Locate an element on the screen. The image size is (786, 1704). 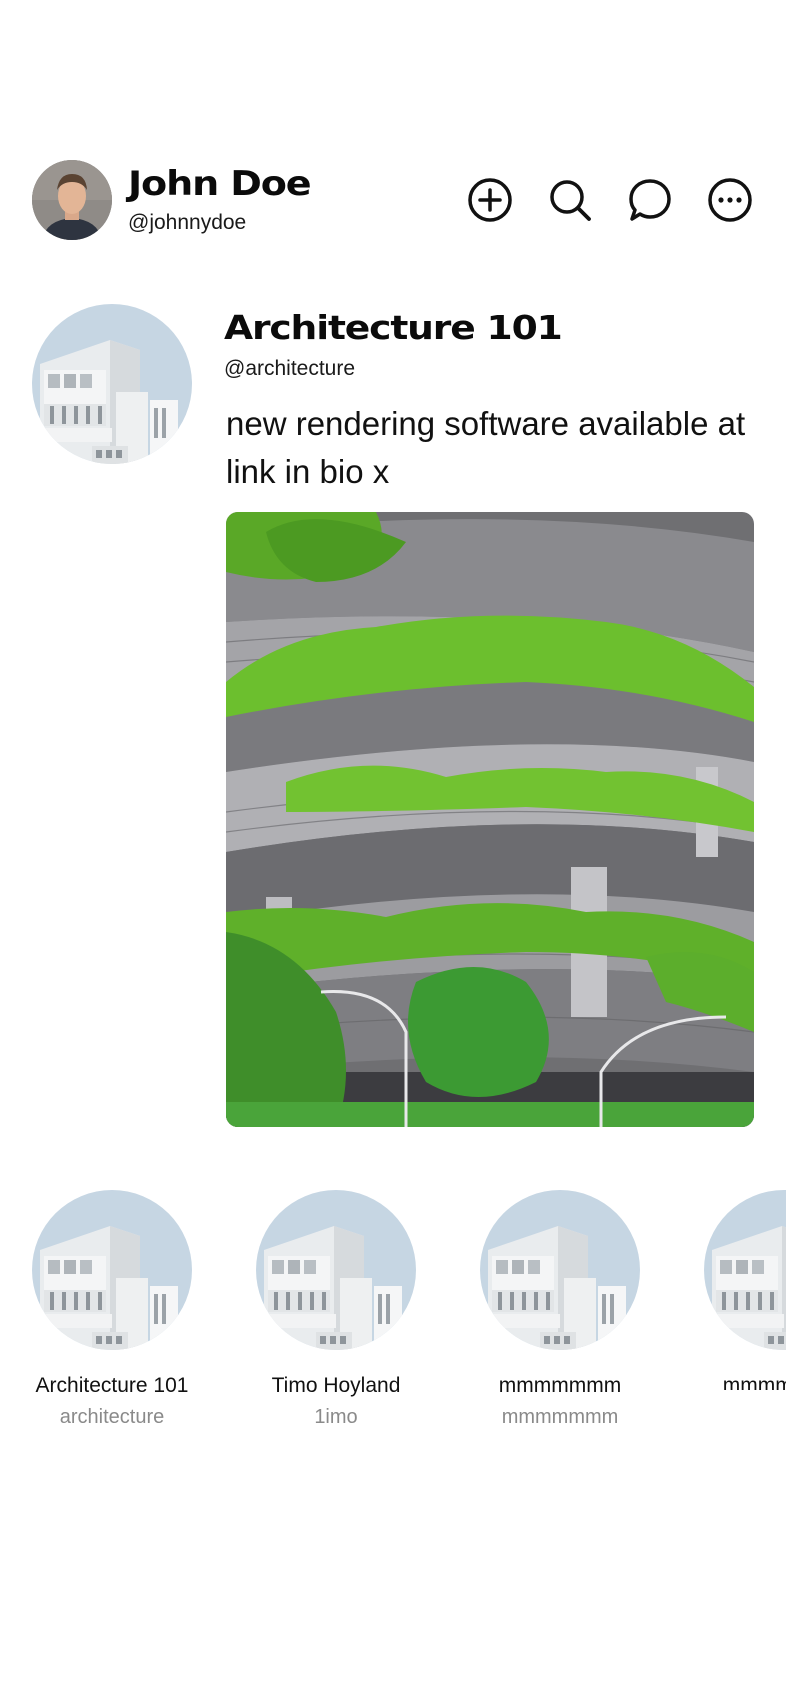
more-options-button is located at coordinates (730, 200).